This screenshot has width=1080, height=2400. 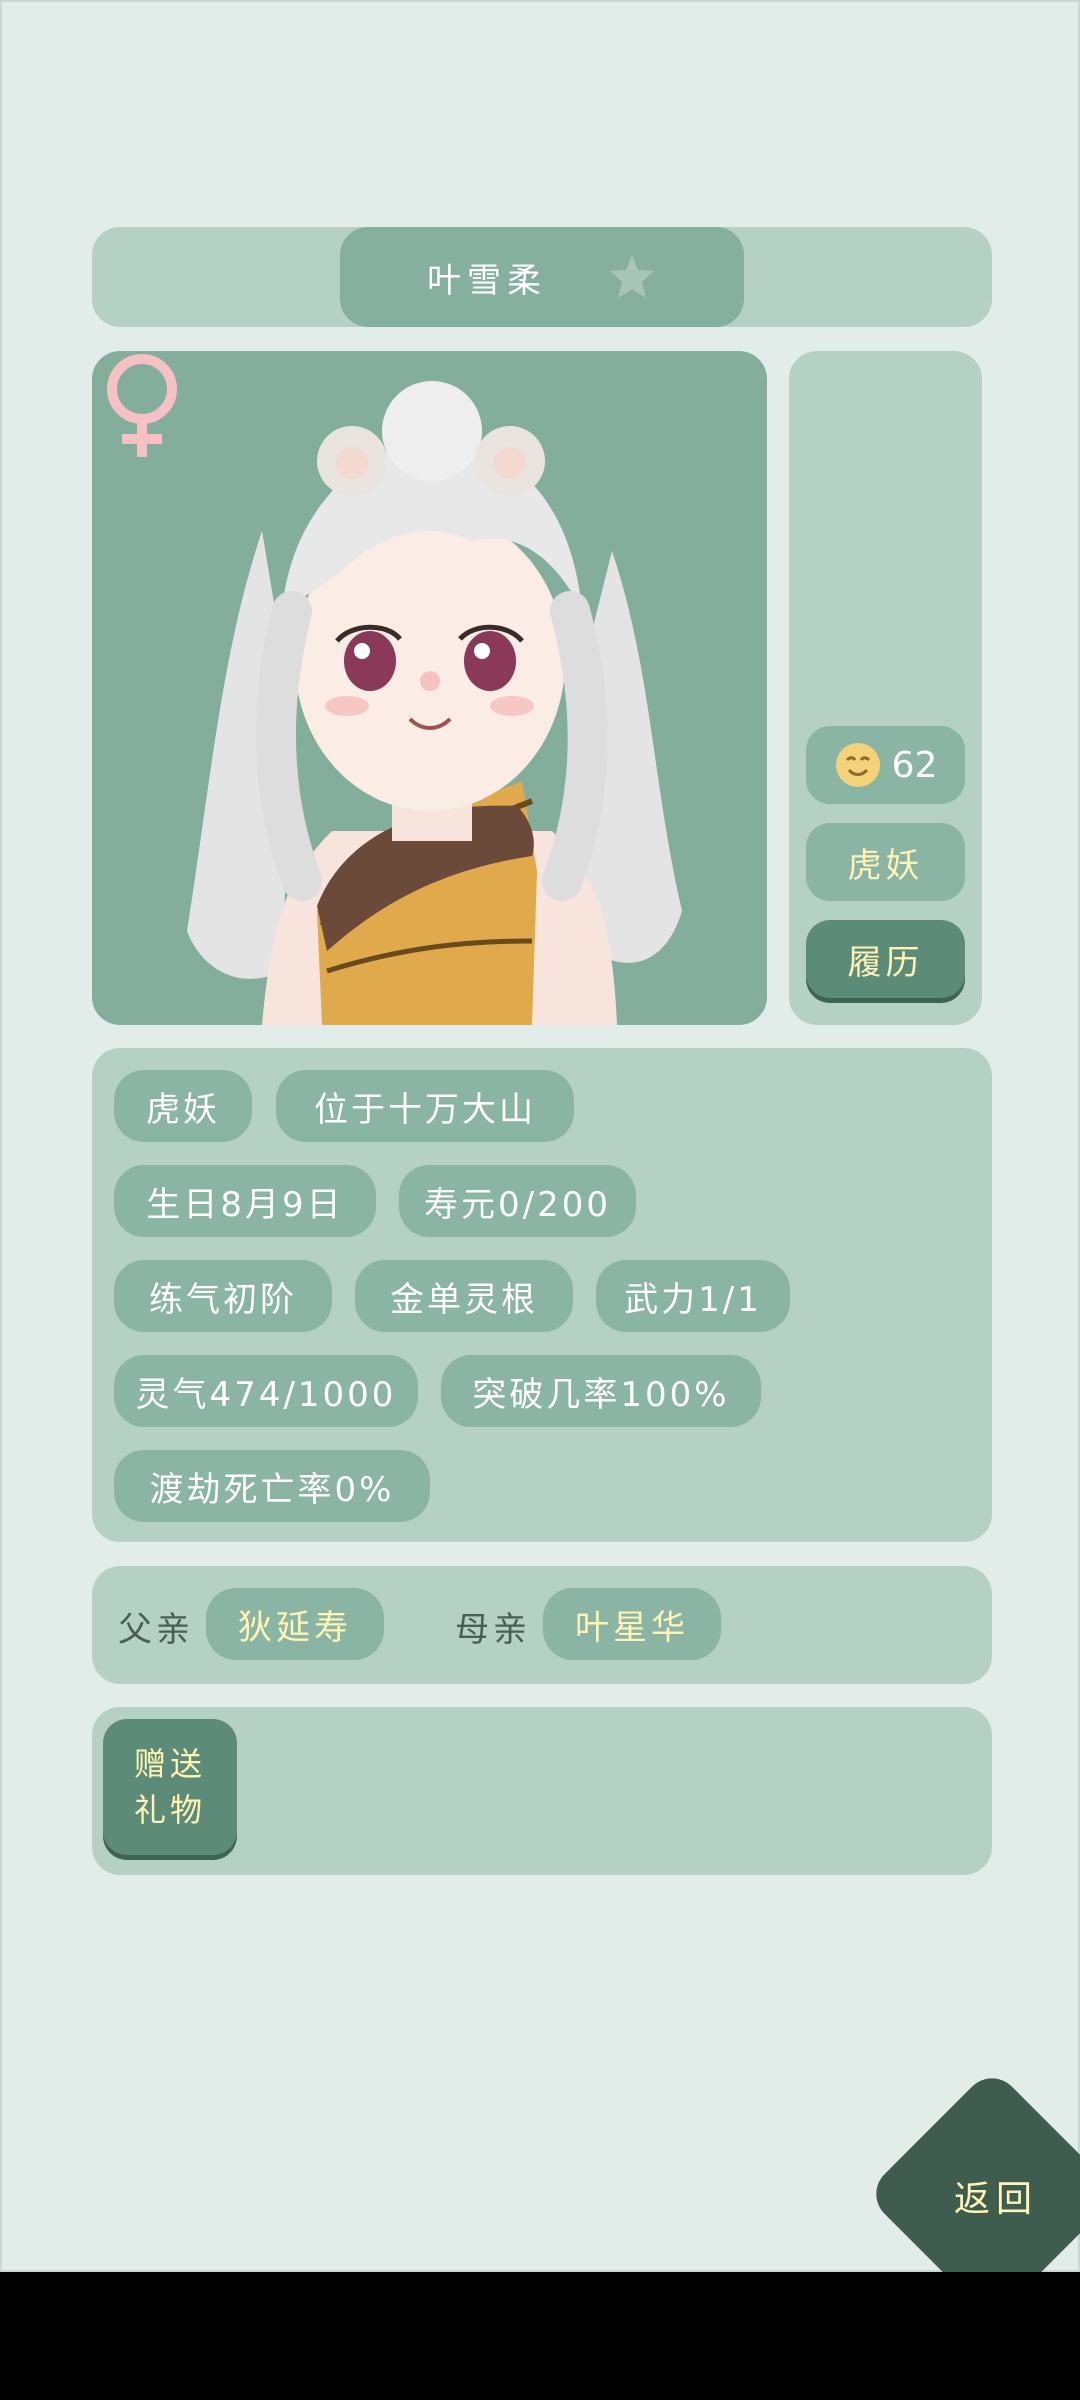 I want to click on name-pill: 叶雪柔, so click(x=542, y=277).